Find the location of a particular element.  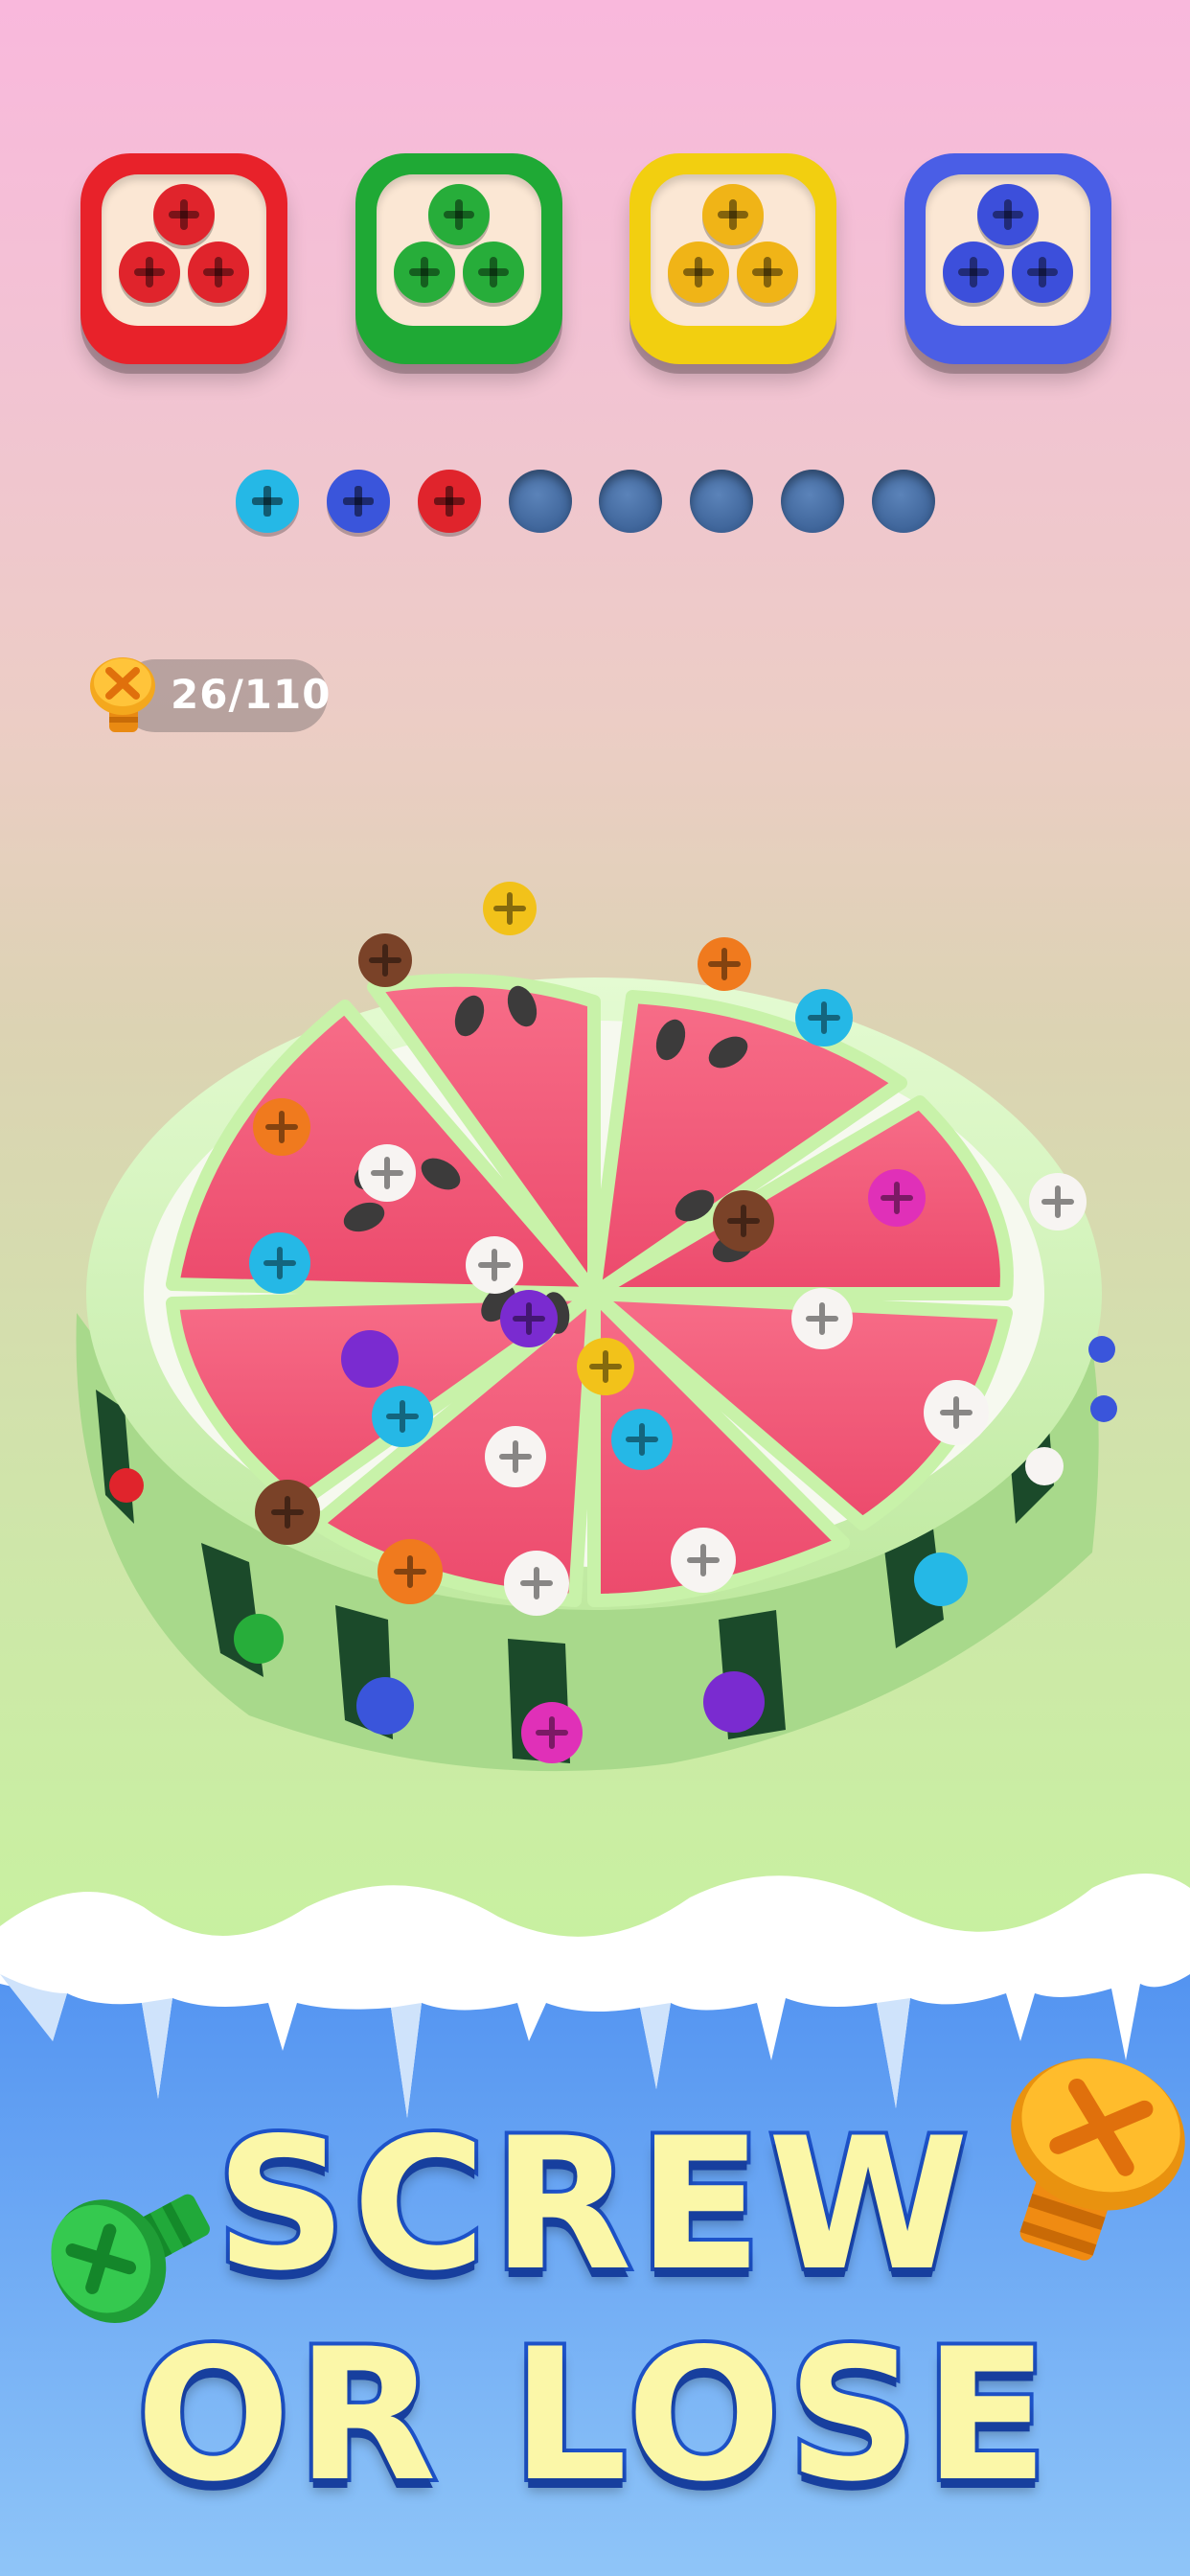

yellow-target-box is located at coordinates (733, 262).